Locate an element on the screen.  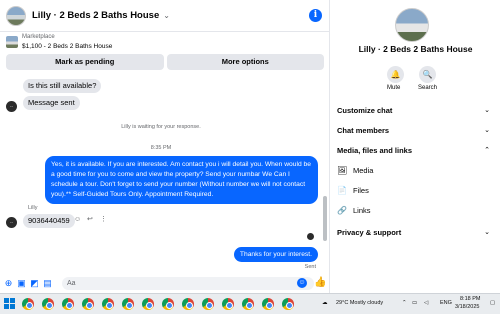
listing-actions: Mark as pending More options is located at coordinates (165, 62).